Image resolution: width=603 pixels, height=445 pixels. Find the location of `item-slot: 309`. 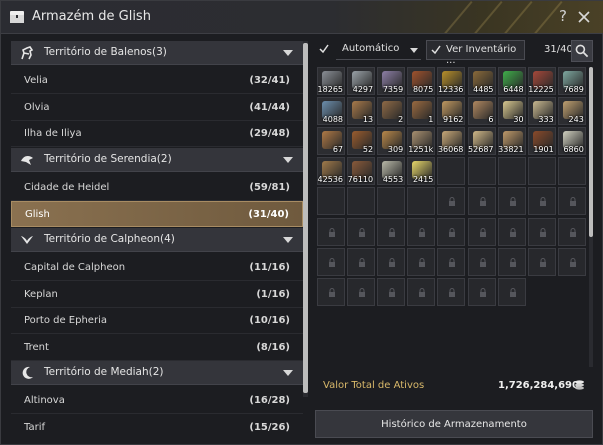

item-slot: 309 is located at coordinates (391, 141).